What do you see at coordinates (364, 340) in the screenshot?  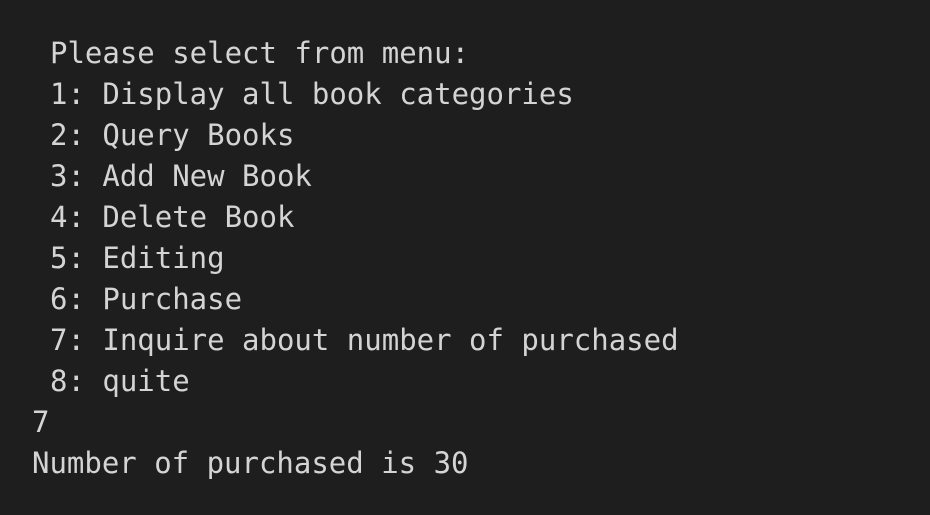 I see `menu-item-inquire-purchased: 7: Inquire about number of purchased` at bounding box center [364, 340].